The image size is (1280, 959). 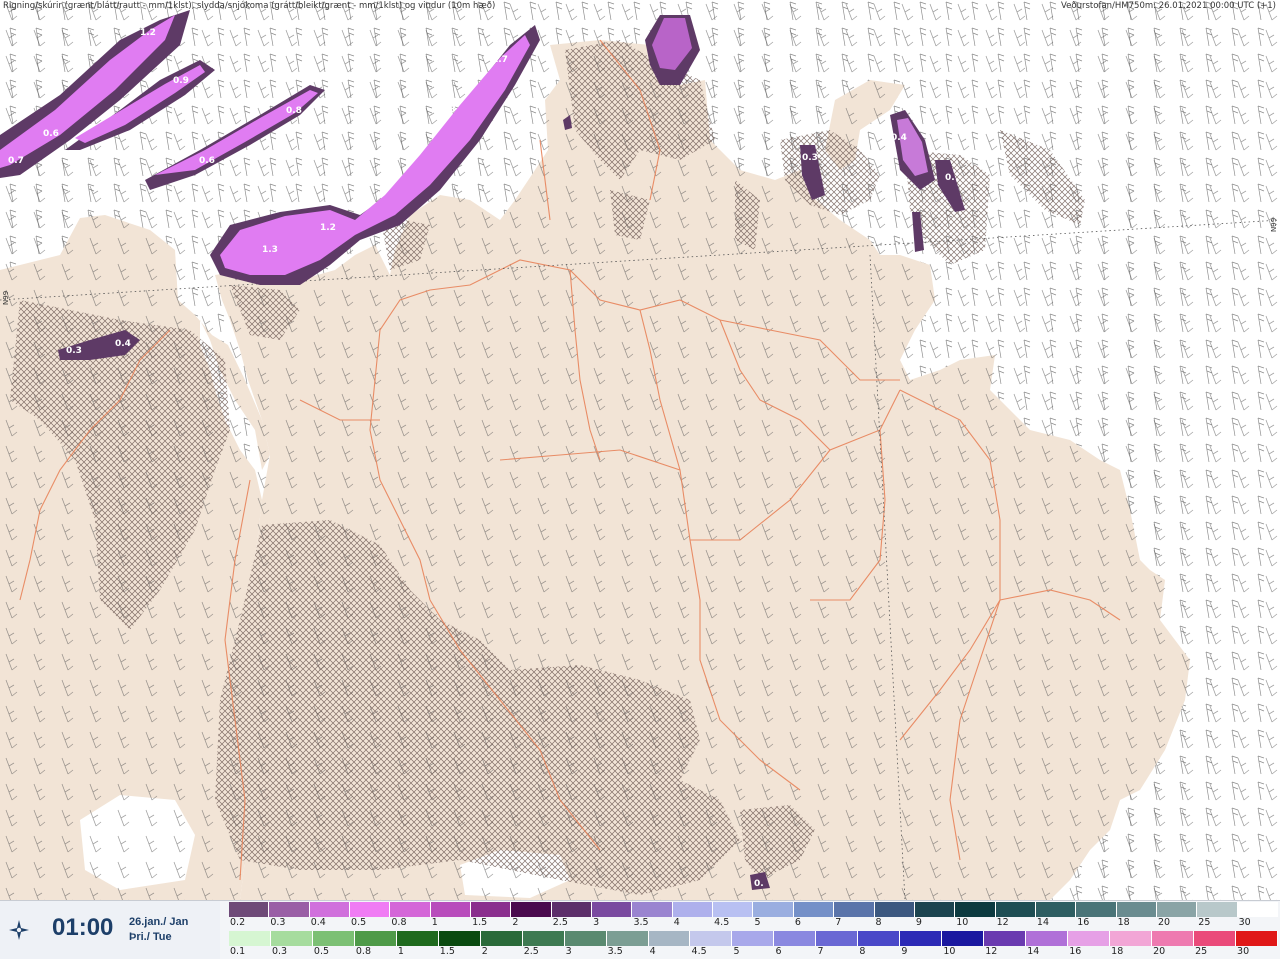 What do you see at coordinates (1083, 922) in the screenshot?
I see `snow-scale-label: 16` at bounding box center [1083, 922].